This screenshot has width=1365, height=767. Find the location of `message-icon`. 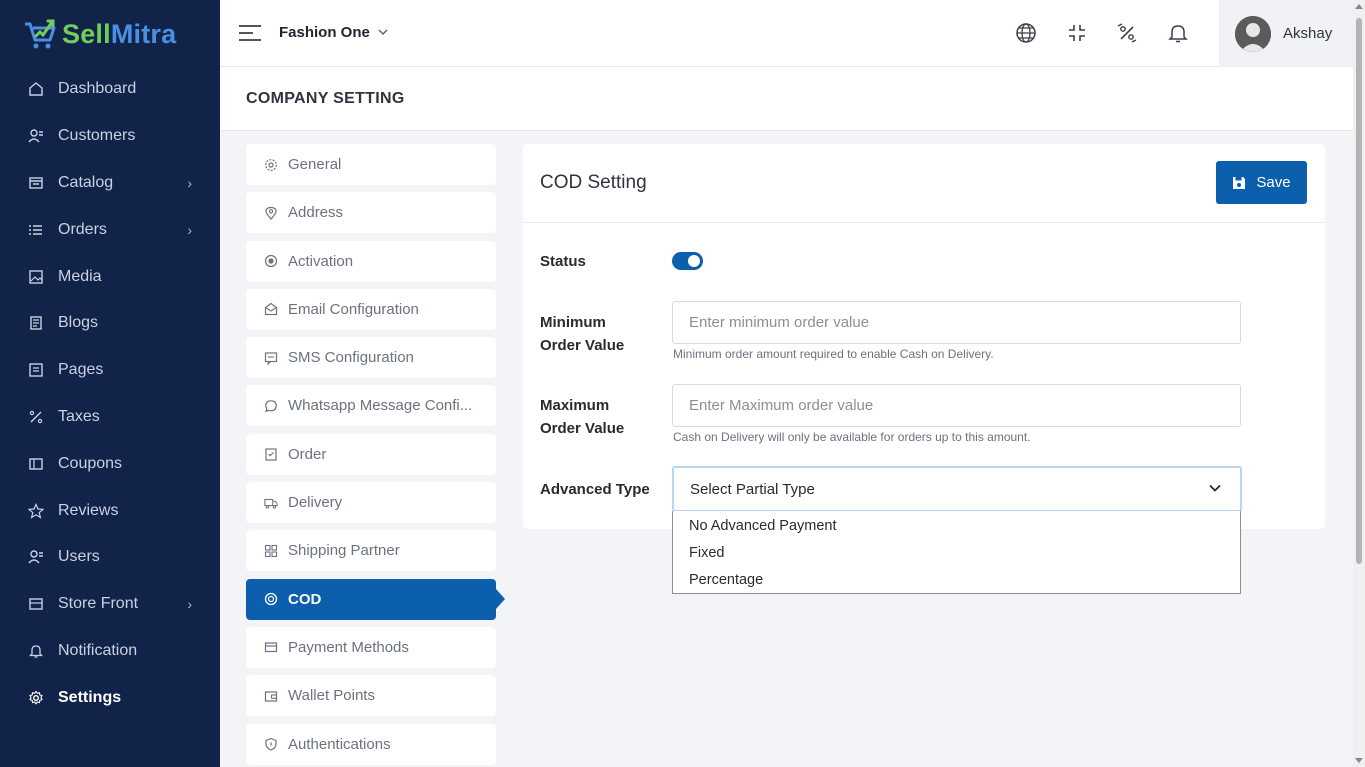

message-icon is located at coordinates (271, 358).